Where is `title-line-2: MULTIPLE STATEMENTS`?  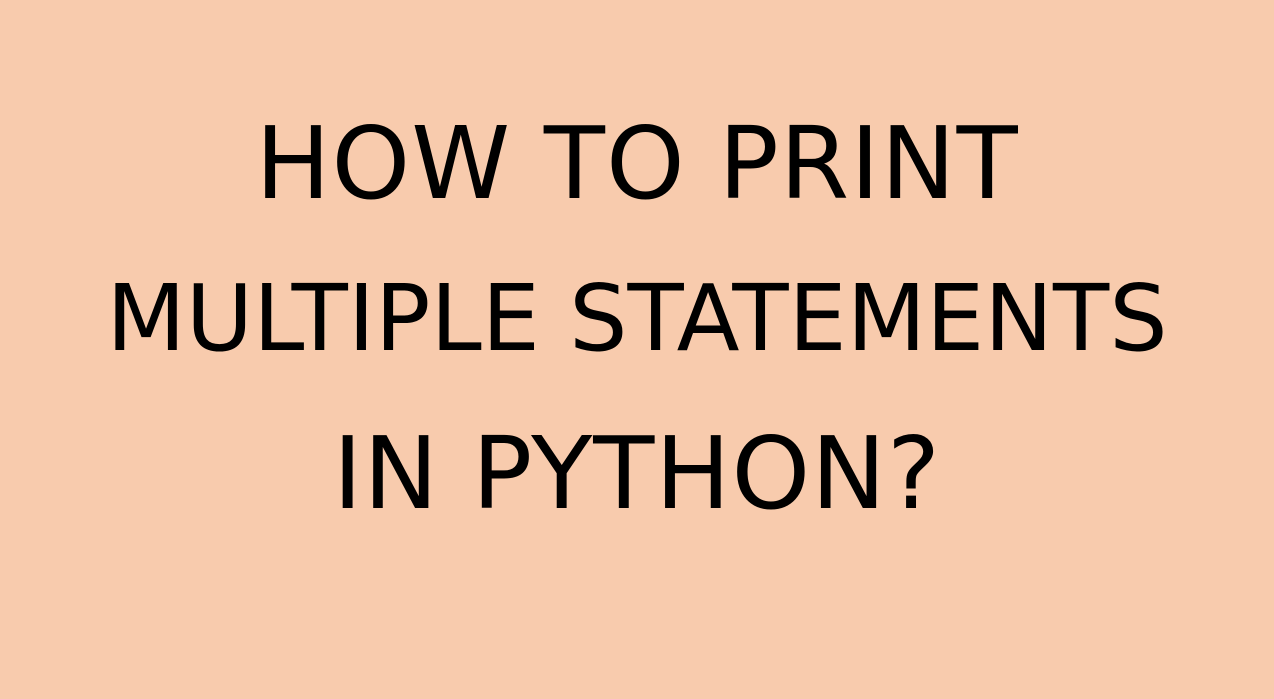 title-line-2: MULTIPLE STATEMENTS is located at coordinates (637, 318).